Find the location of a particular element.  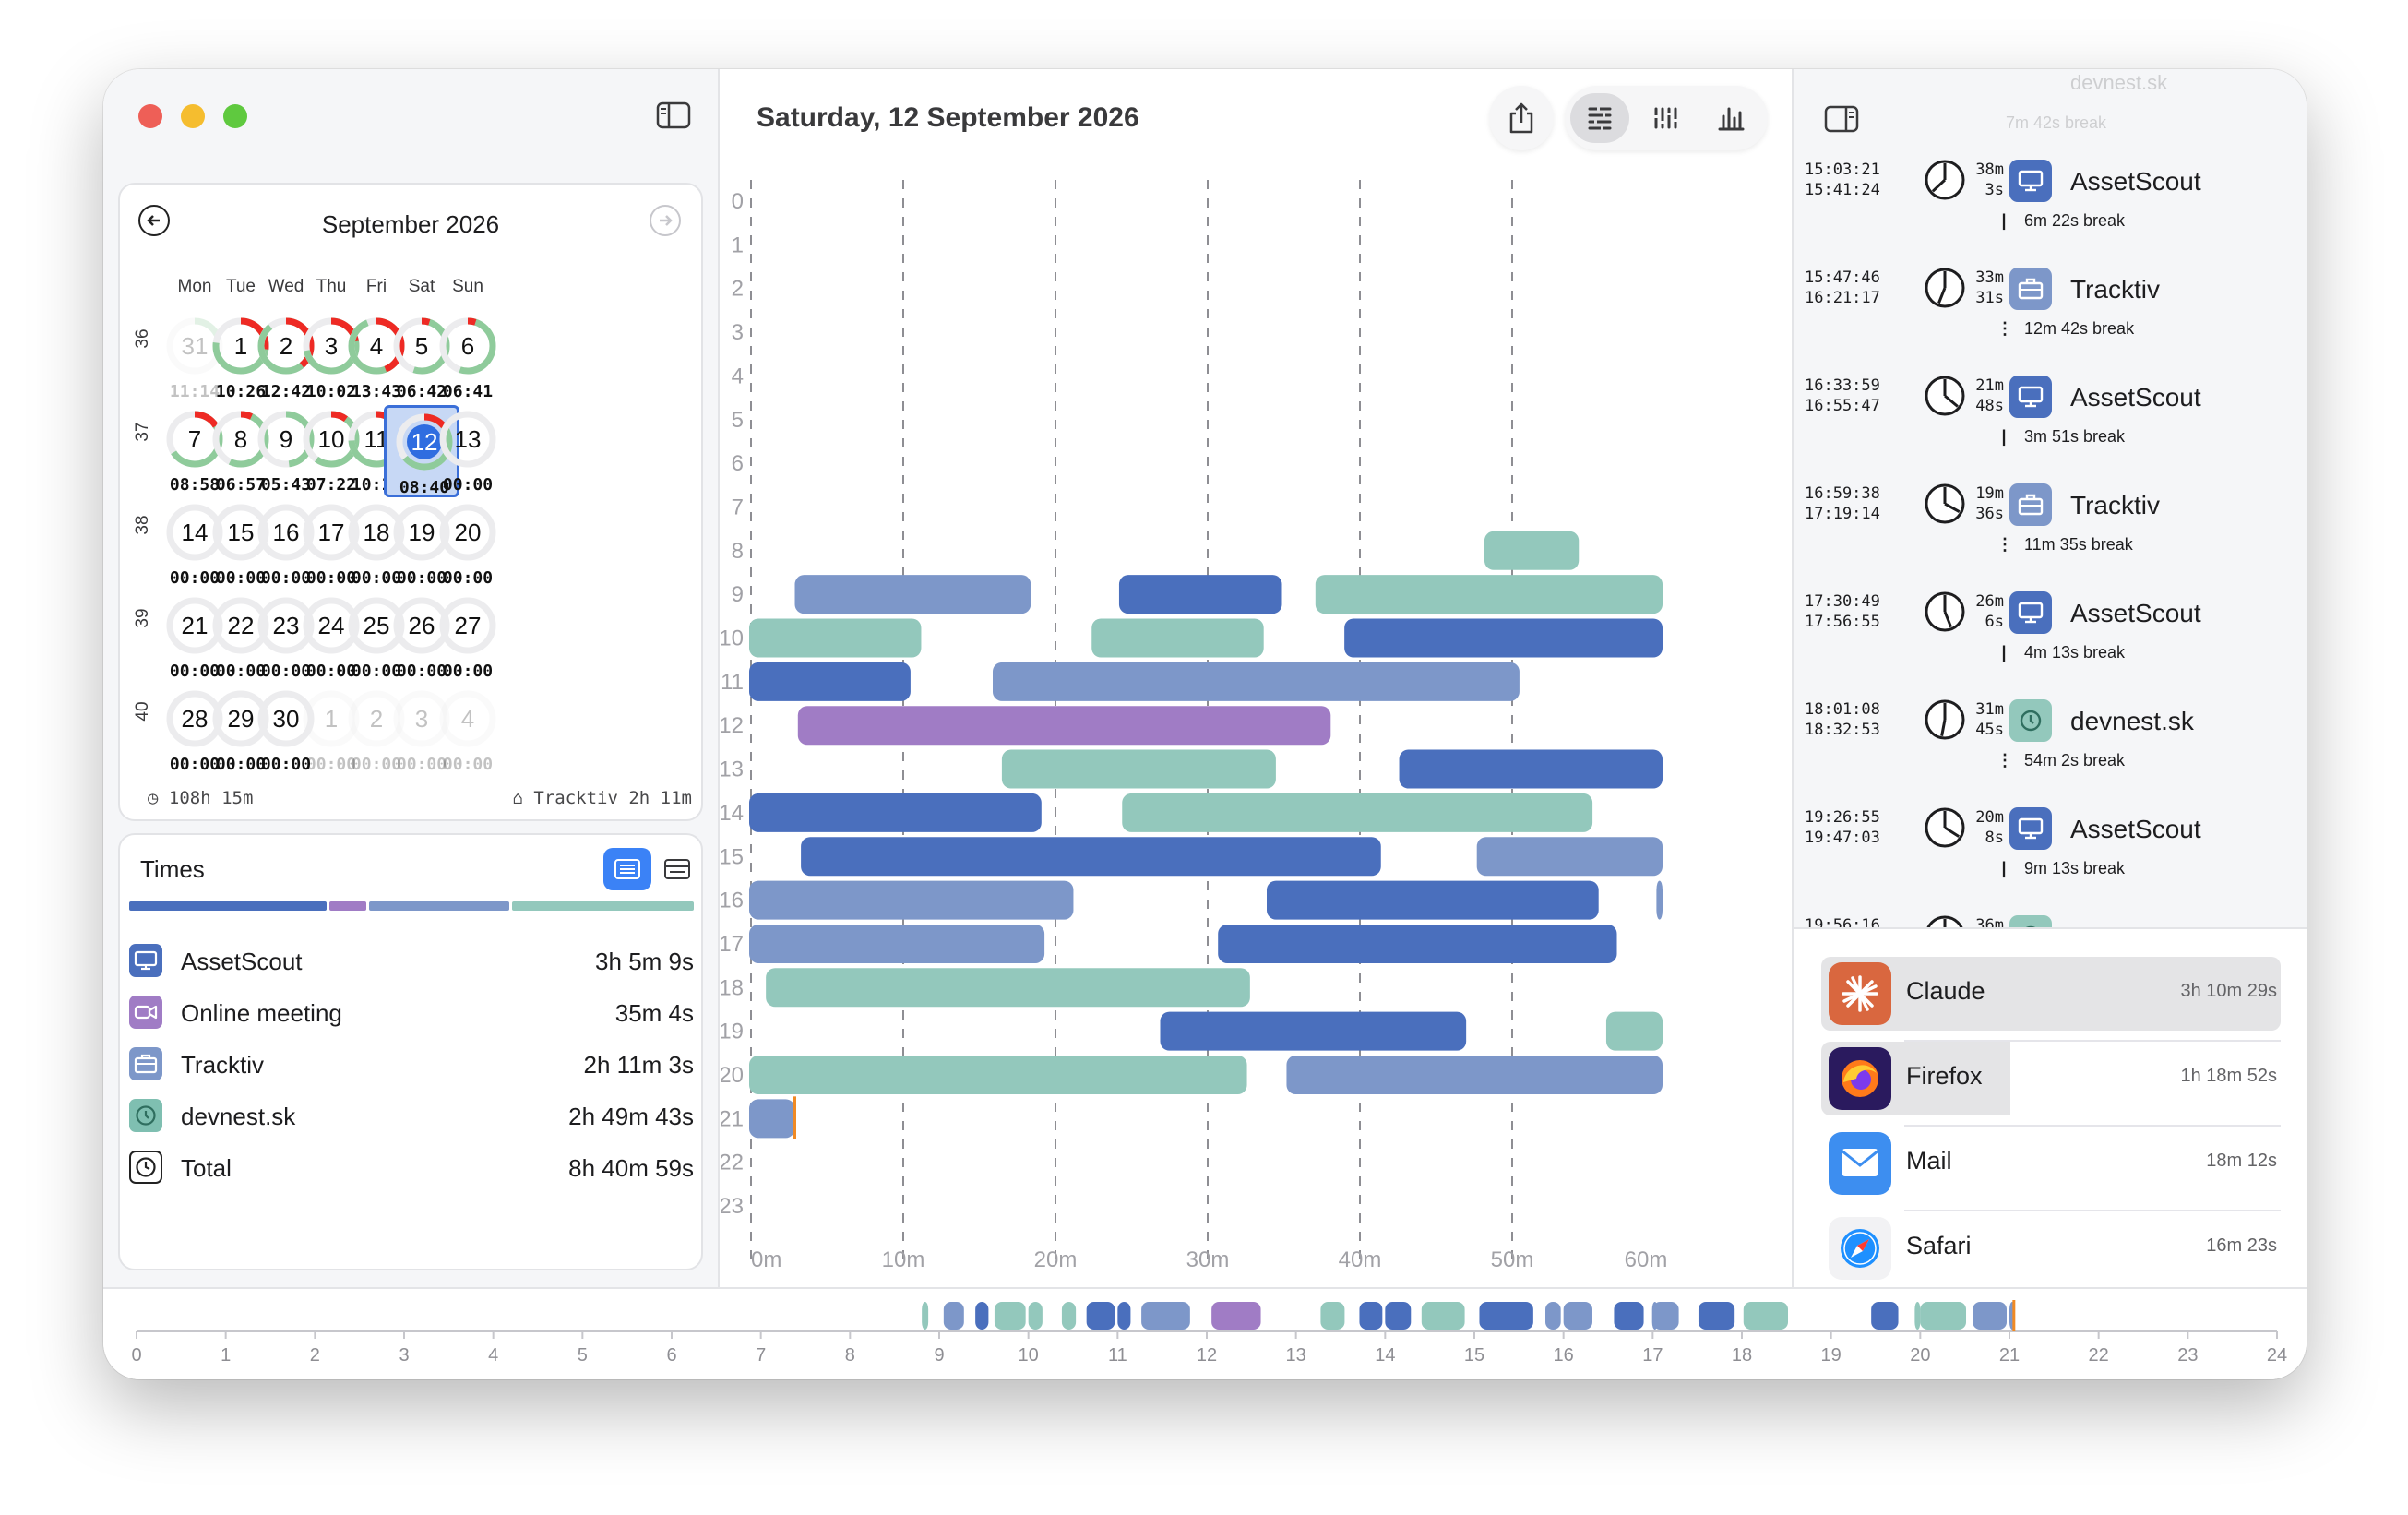

times-row: Online meeting 35m 4s is located at coordinates (411, 1013).